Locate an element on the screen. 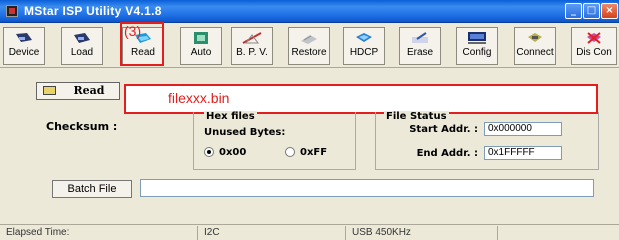 The height and width of the screenshot is (240, 619). start-address-field: 0x000000 is located at coordinates (523, 129).